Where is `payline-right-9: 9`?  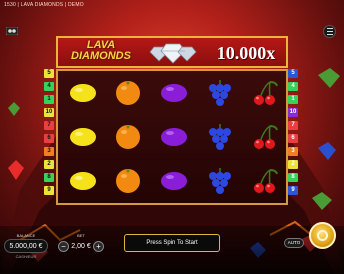
payline-right-9: 9 is located at coordinates (293, 190).